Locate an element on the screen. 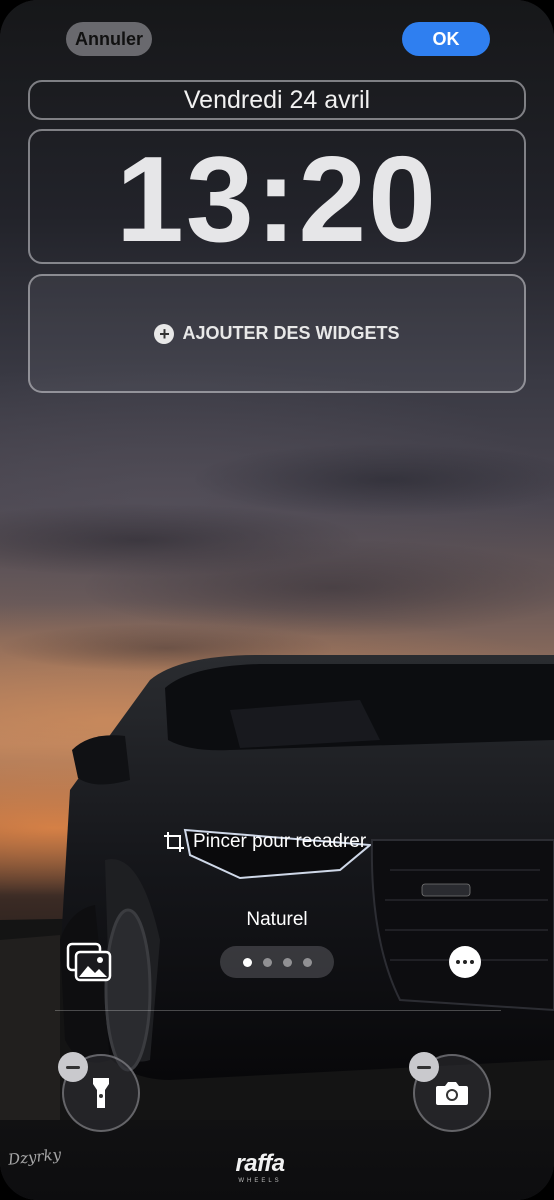  crop-icon is located at coordinates (174, 842).